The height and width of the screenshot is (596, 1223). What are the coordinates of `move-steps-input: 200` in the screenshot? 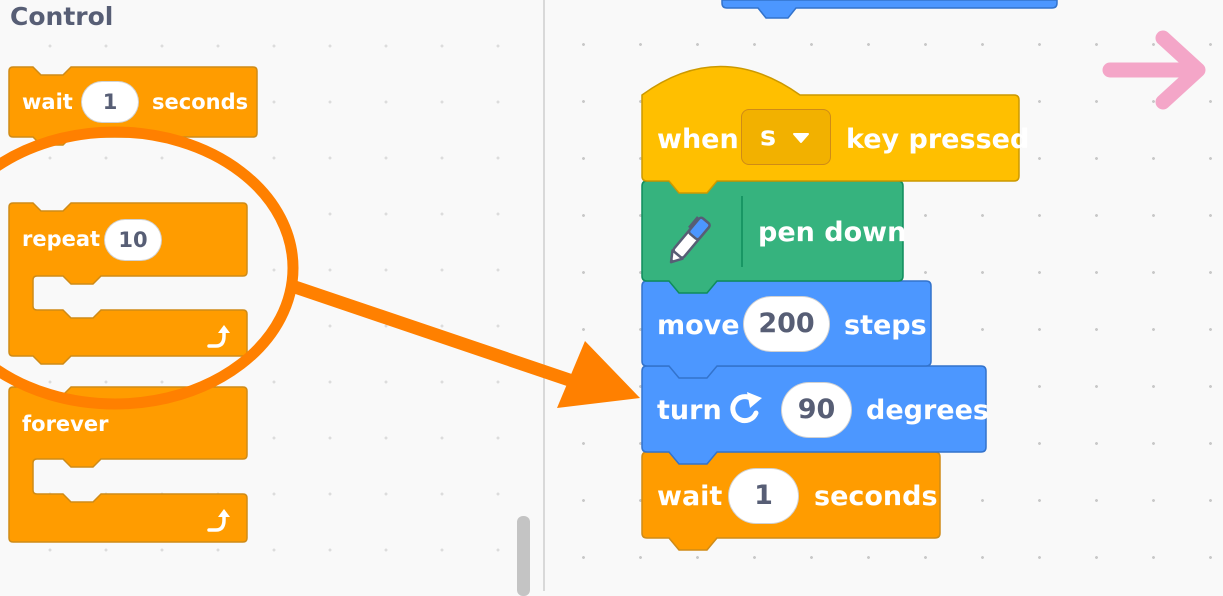 It's located at (786, 324).